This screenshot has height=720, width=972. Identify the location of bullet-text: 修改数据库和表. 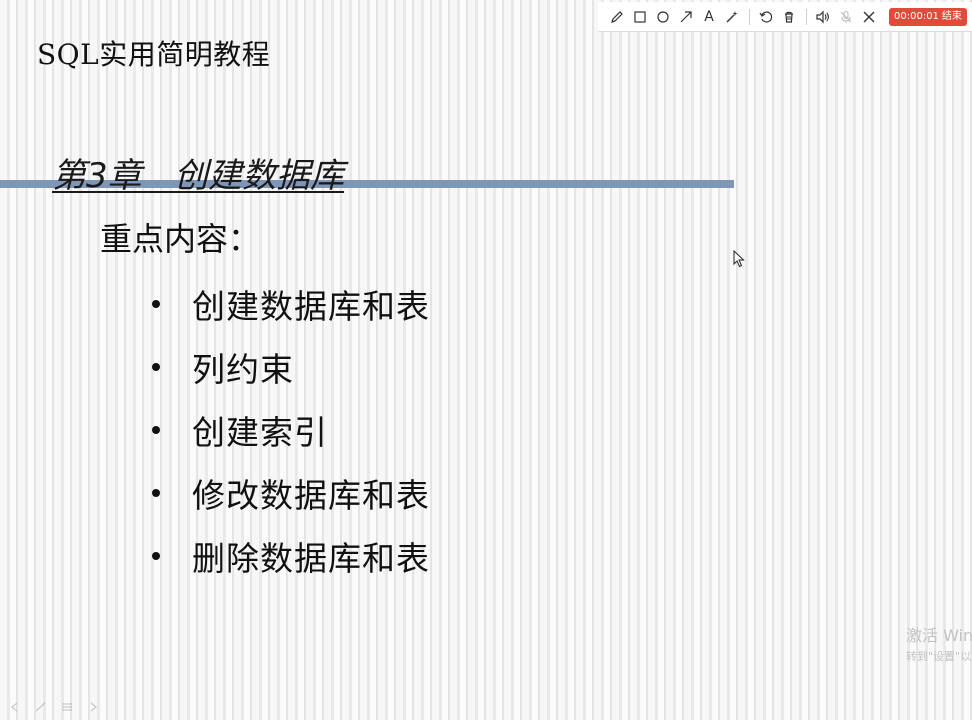
(311, 495).